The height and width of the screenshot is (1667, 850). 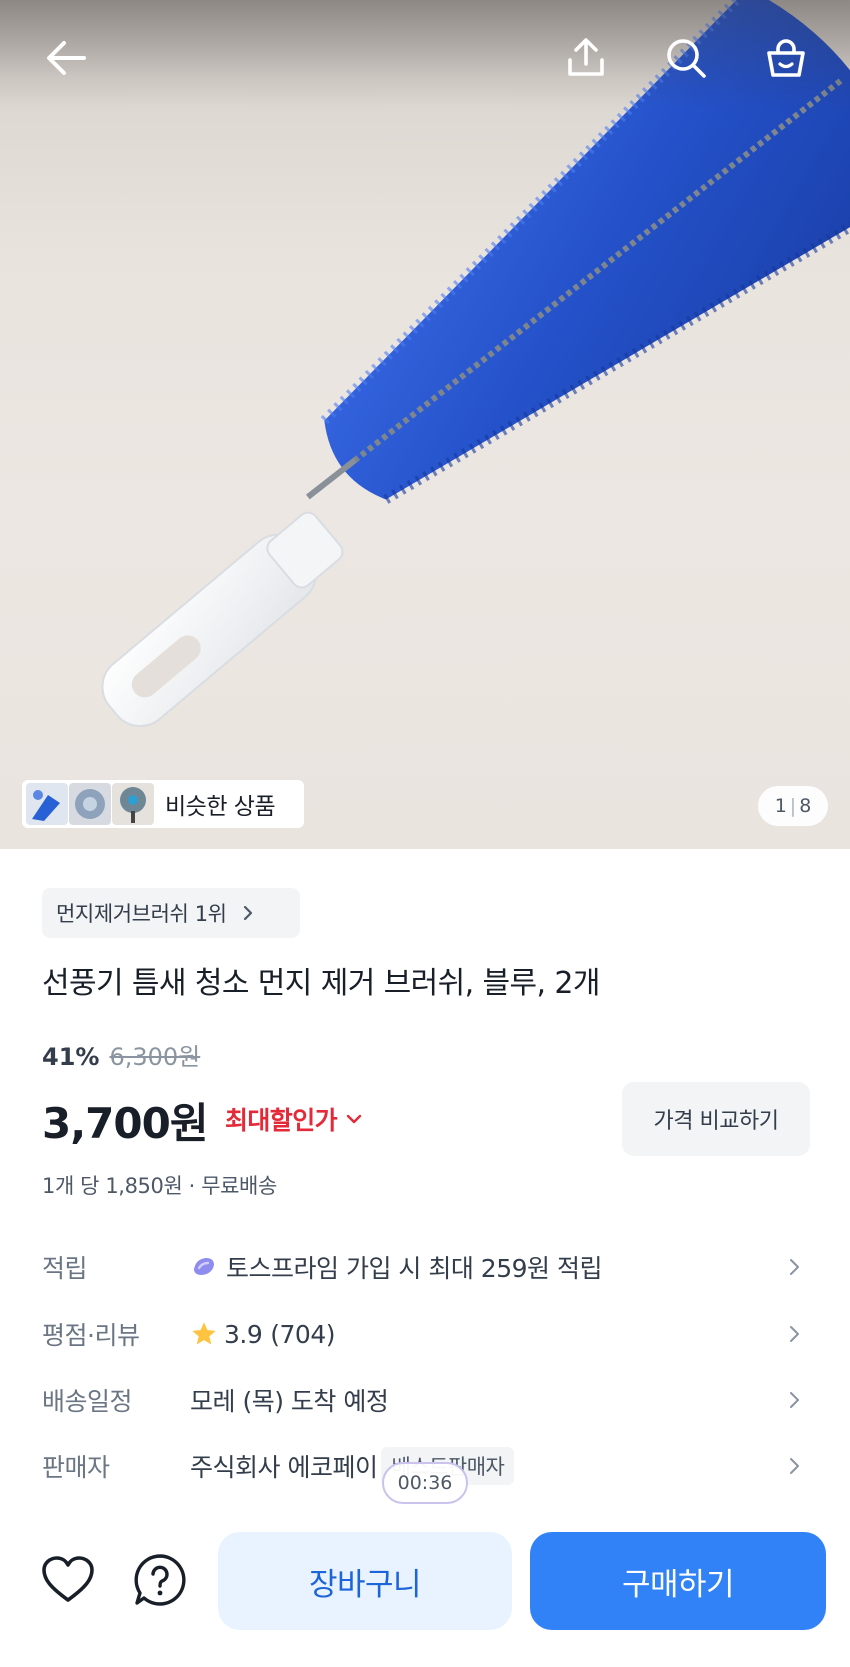 What do you see at coordinates (414, 1268) in the screenshot?
I see `points-text: 토스프라임 가입 시 최대 259원 적립` at bounding box center [414, 1268].